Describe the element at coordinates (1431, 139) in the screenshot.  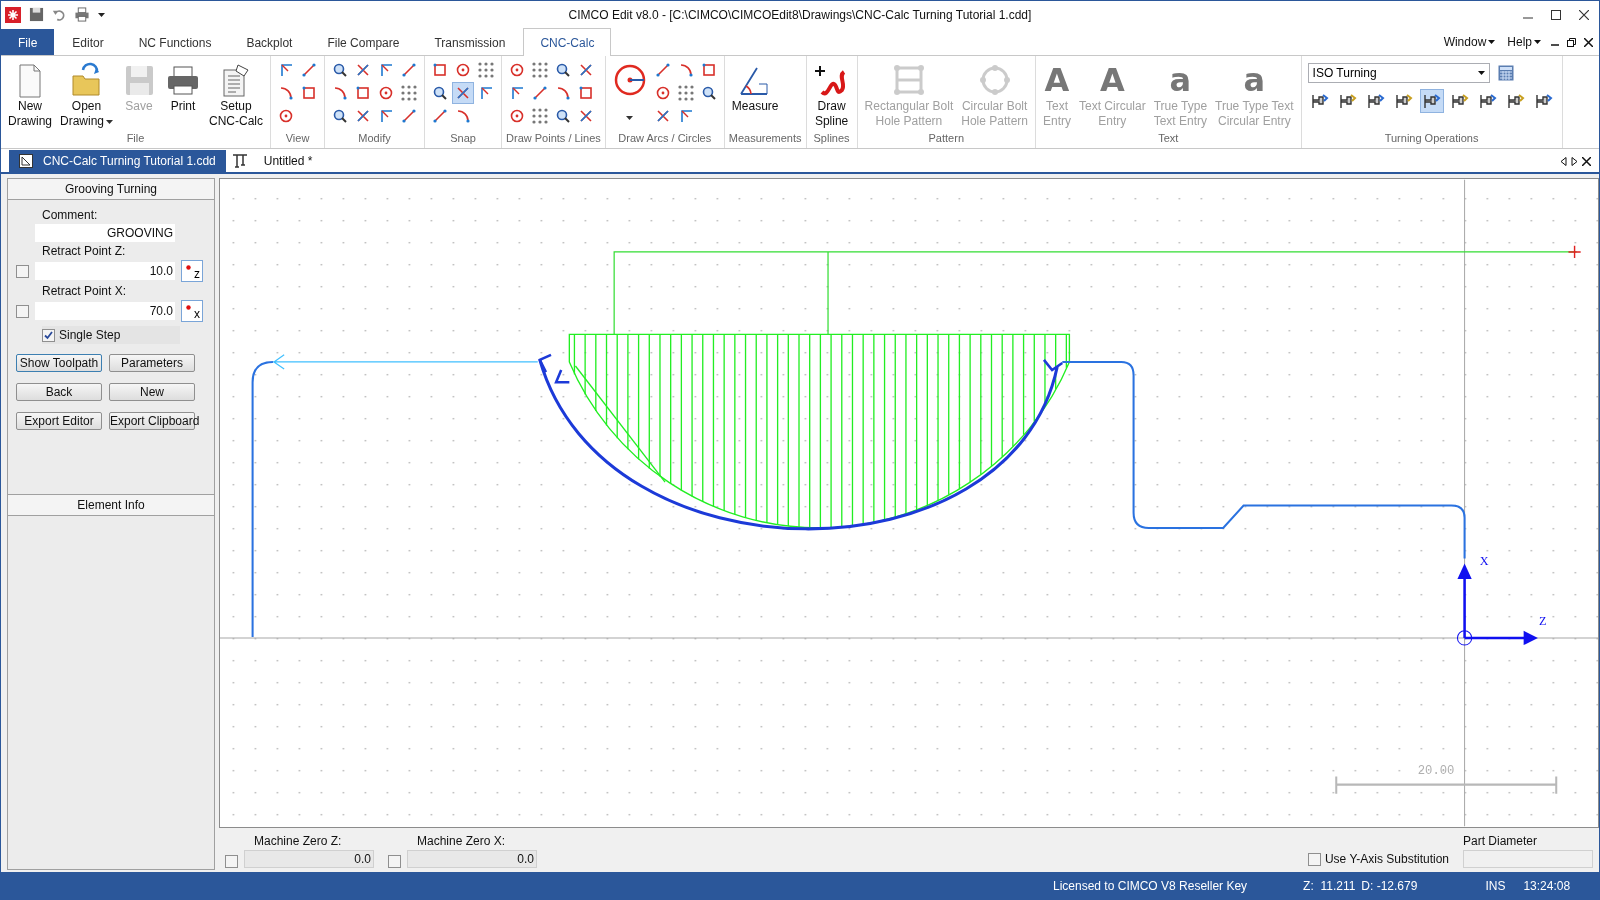
I see `group-label: Turning Operations` at that location.